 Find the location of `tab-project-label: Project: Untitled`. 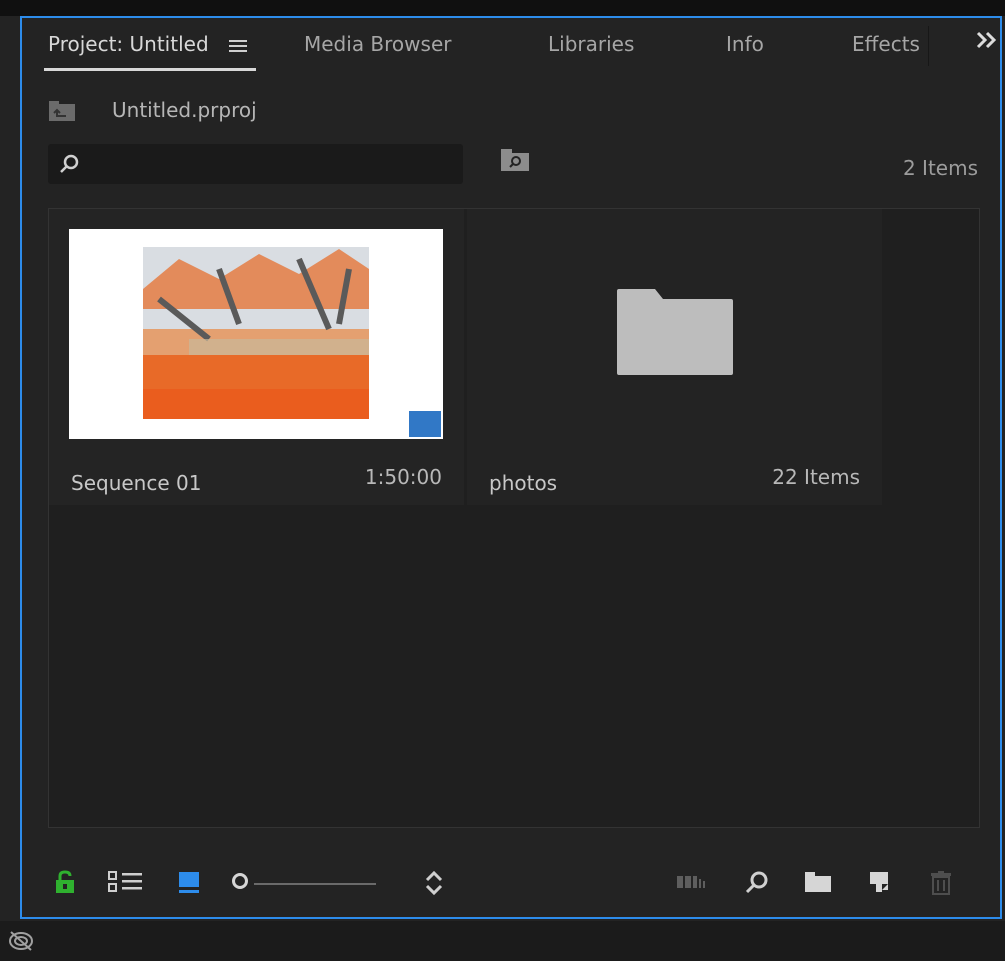

tab-project-label: Project: Untitled is located at coordinates (128, 44).